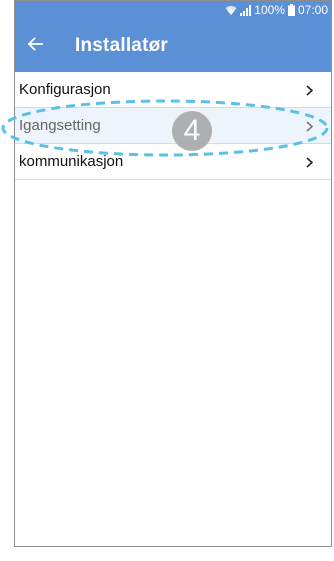  What do you see at coordinates (246, 10) in the screenshot?
I see `signal-icon` at bounding box center [246, 10].